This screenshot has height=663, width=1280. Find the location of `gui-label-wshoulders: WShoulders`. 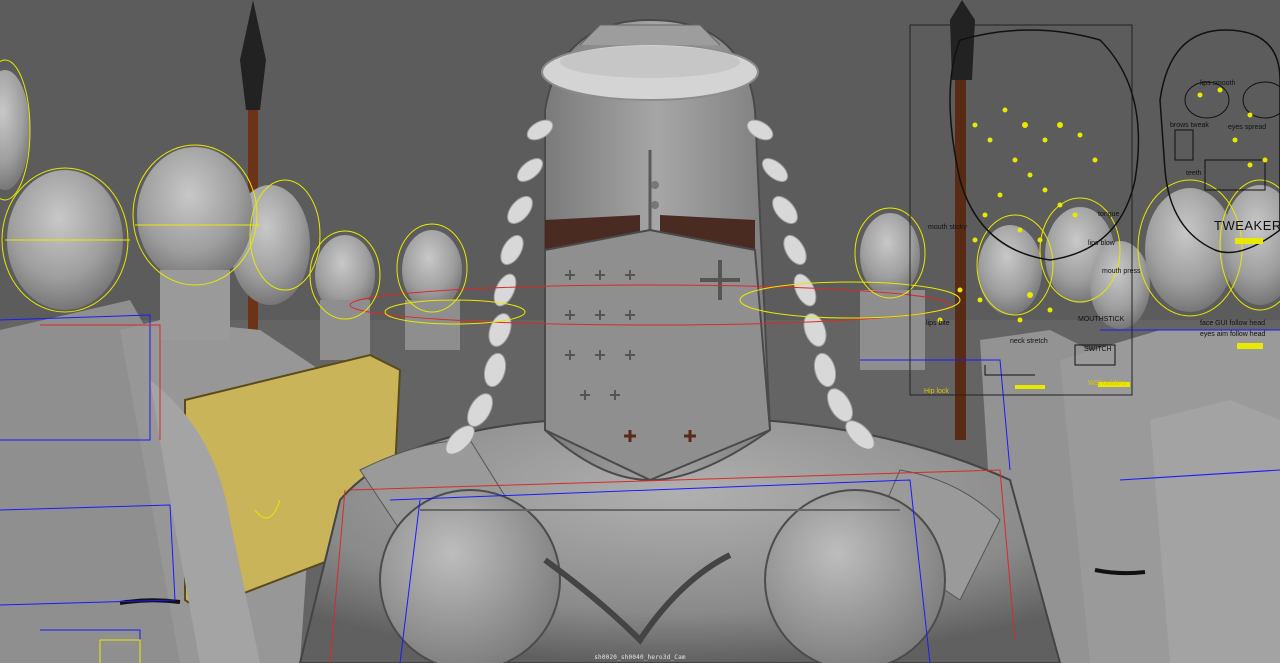

gui-label-wshoulders: WShoulders is located at coordinates (1107, 383).